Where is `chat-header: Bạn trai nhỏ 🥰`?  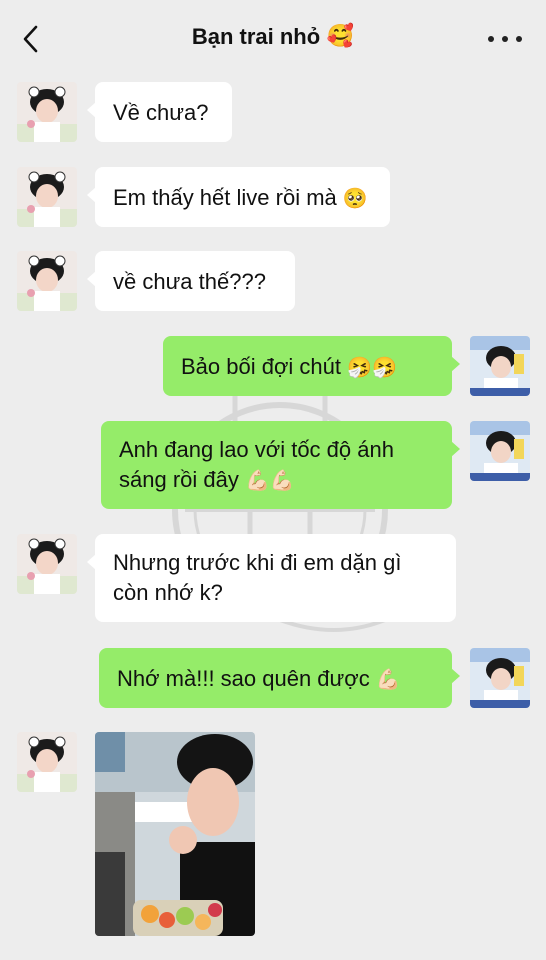
chat-header: Bạn trai nhỏ 🥰 is located at coordinates (273, 37).